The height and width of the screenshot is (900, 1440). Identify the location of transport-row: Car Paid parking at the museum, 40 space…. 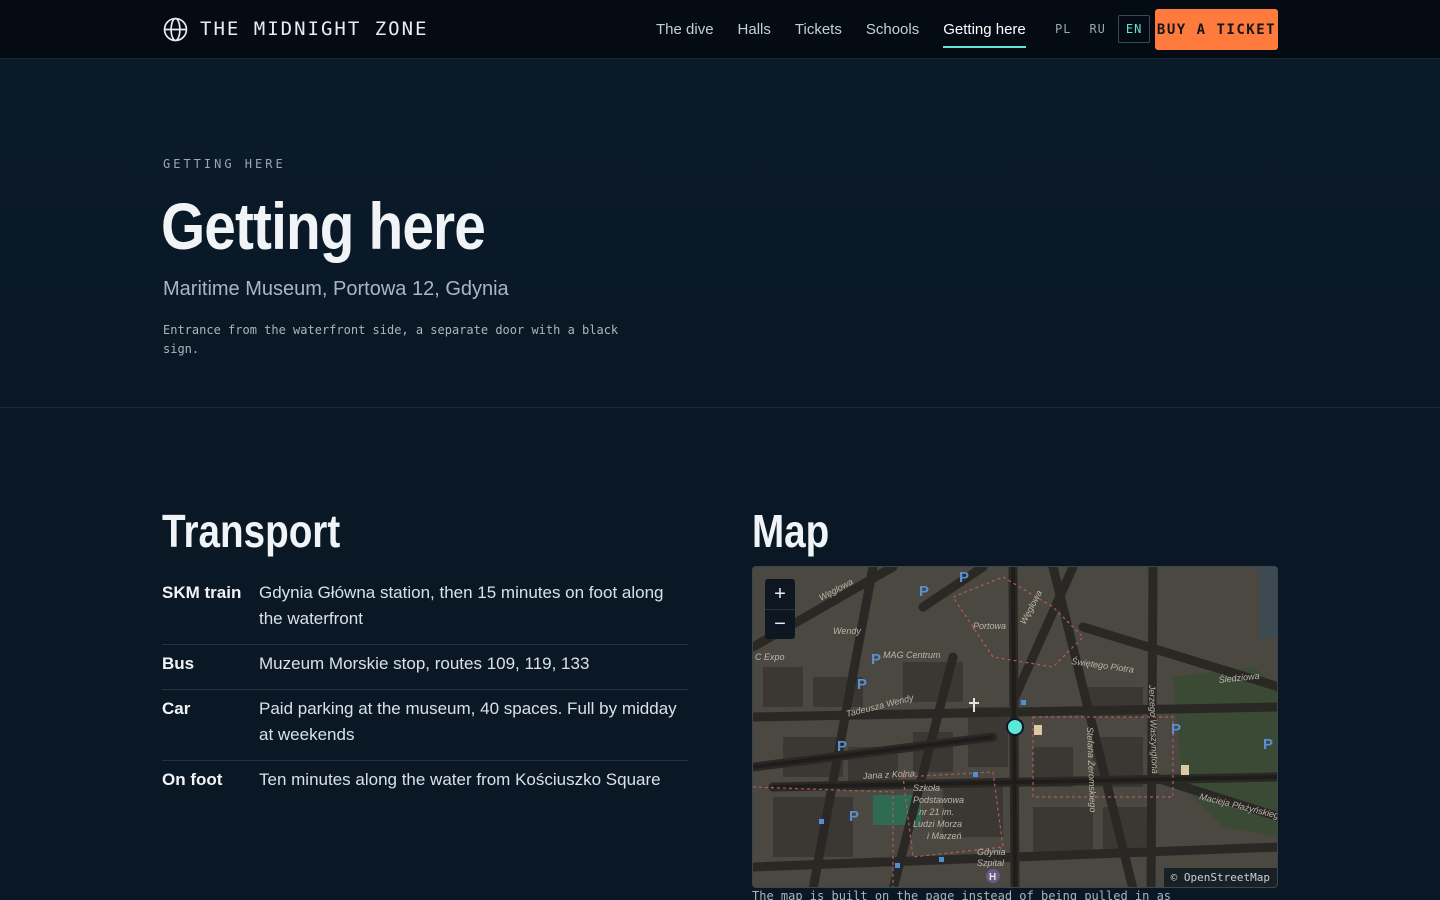
(425, 725).